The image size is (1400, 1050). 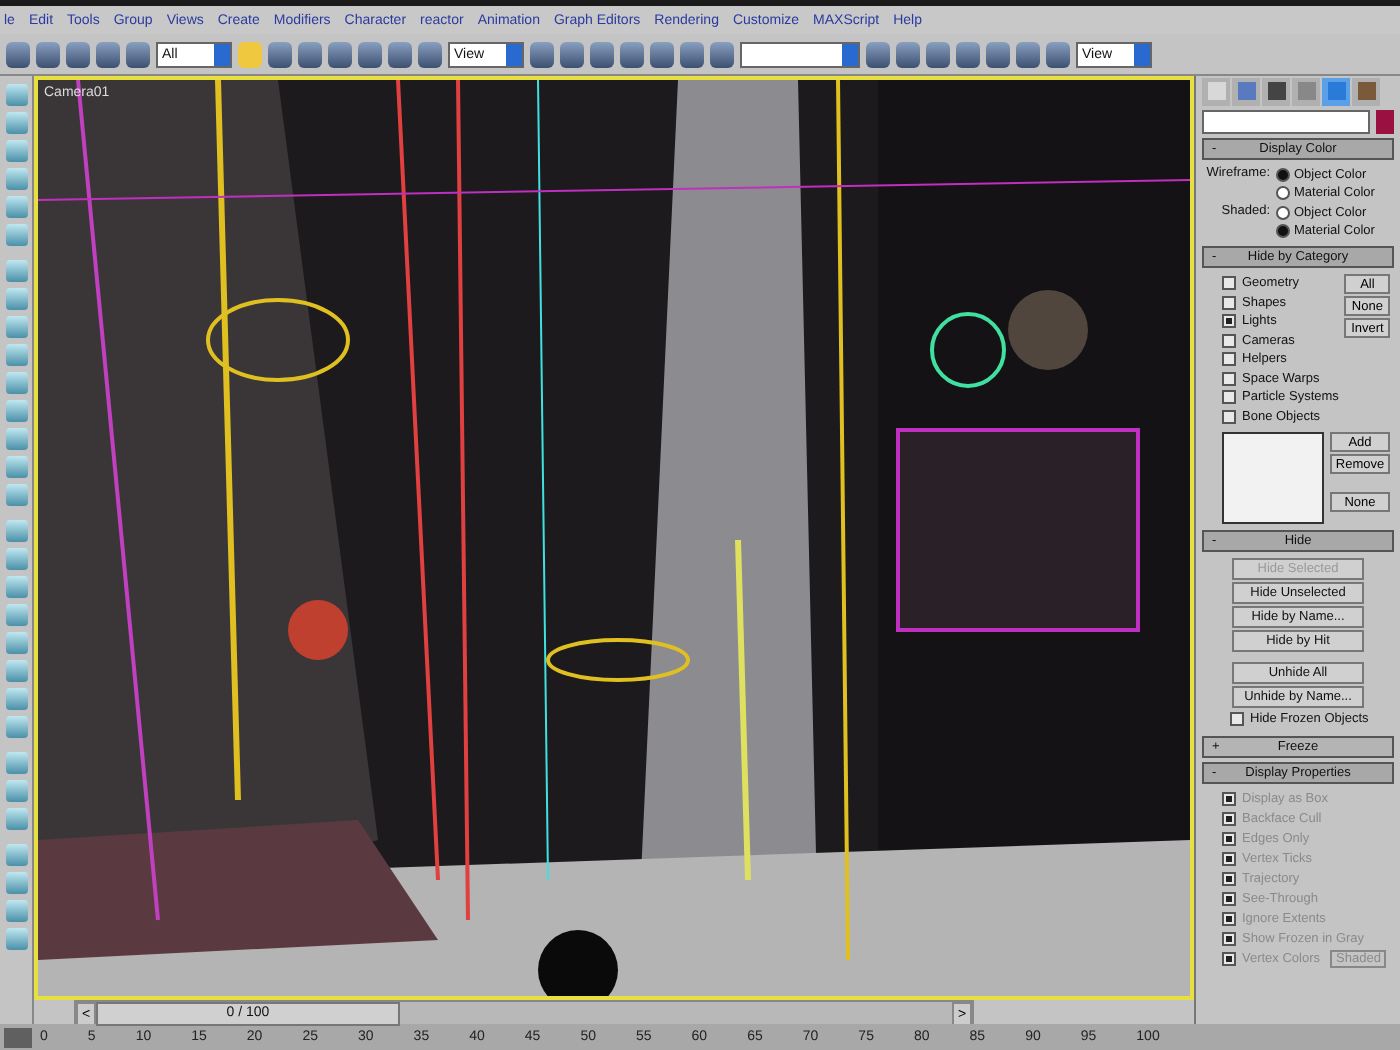 I want to click on category-list-box, so click(x=1273, y=478).